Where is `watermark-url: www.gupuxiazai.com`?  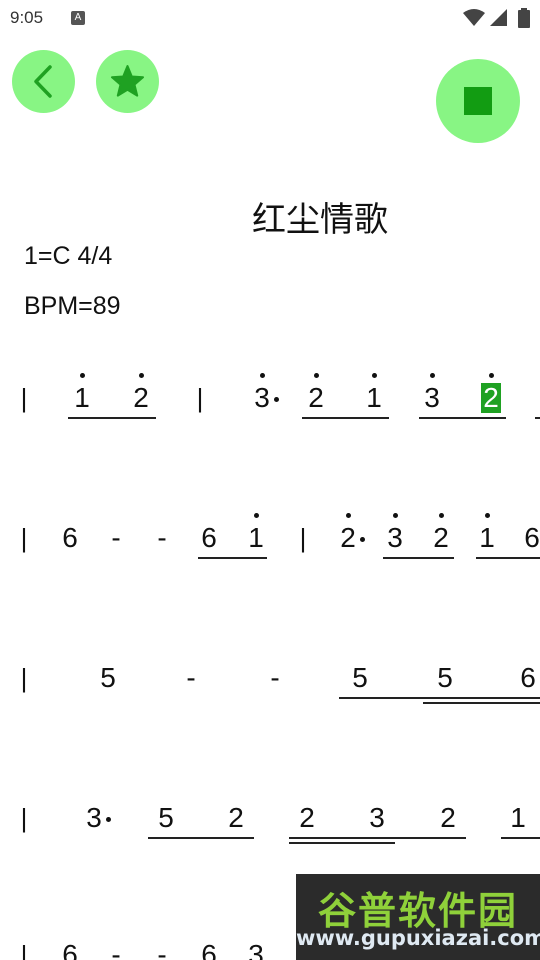
watermark-url: www.gupuxiazai.com is located at coordinates (418, 938).